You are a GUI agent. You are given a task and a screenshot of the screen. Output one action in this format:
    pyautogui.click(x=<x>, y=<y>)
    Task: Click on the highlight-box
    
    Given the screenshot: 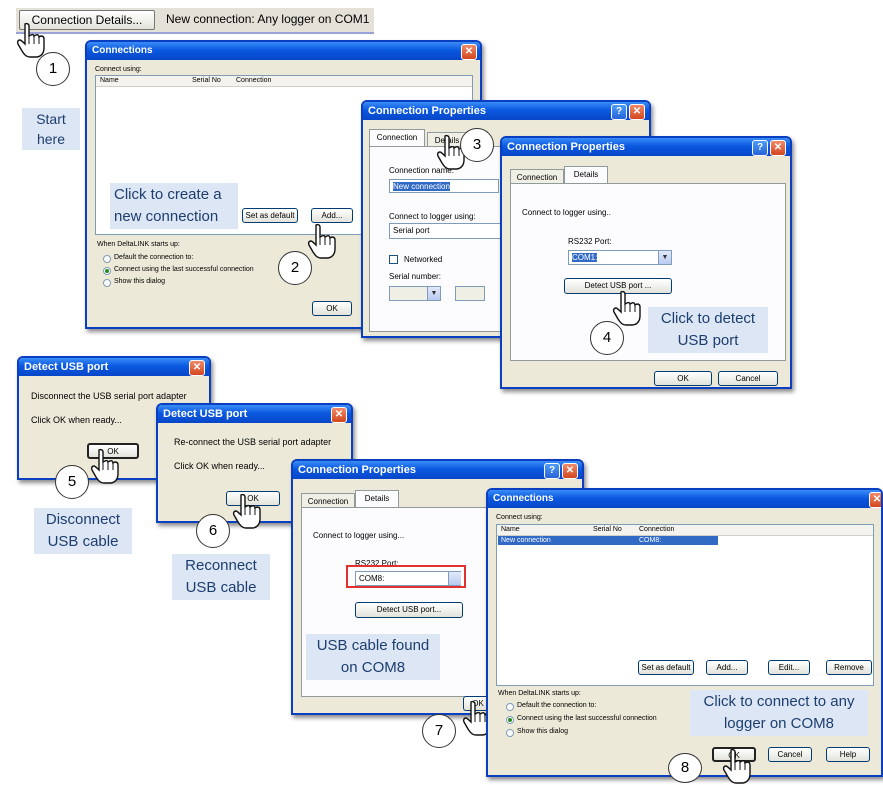 What is the action you would take?
    pyautogui.click(x=406, y=576)
    